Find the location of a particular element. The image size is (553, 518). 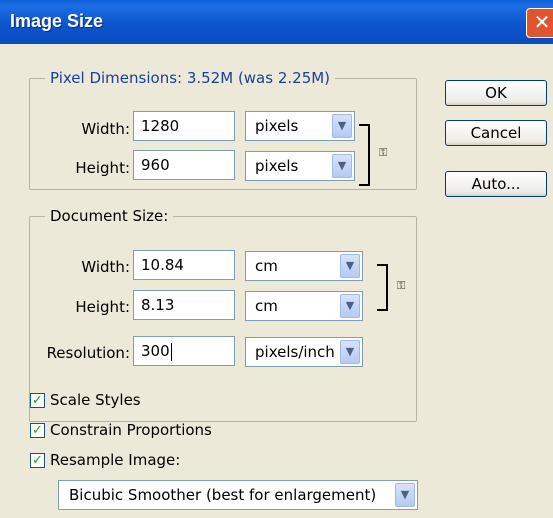

pixel-height-label: Height: is located at coordinates (102, 168).